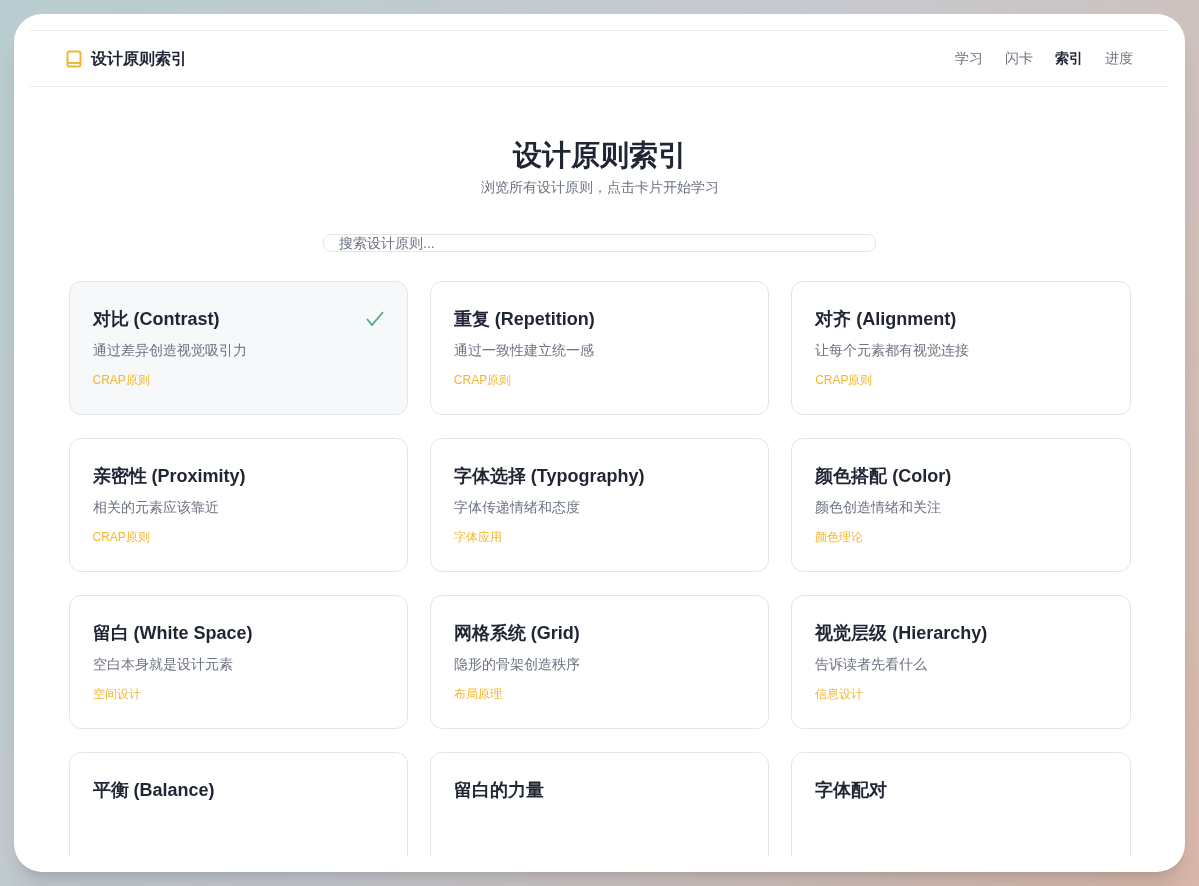  I want to click on book-icon, so click(74, 58).